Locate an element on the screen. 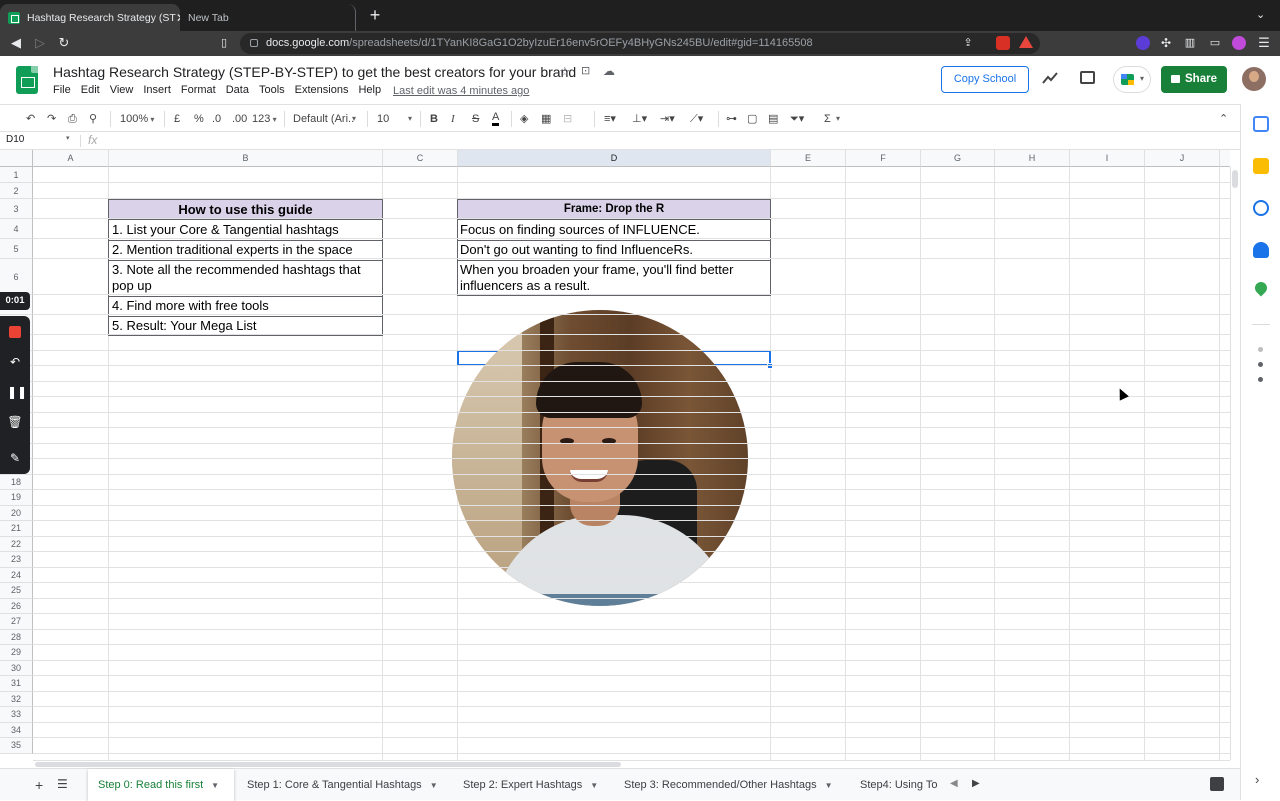 The height and width of the screenshot is (801, 1280). chevron-down-icon: ▾ is located at coordinates (838, 119).